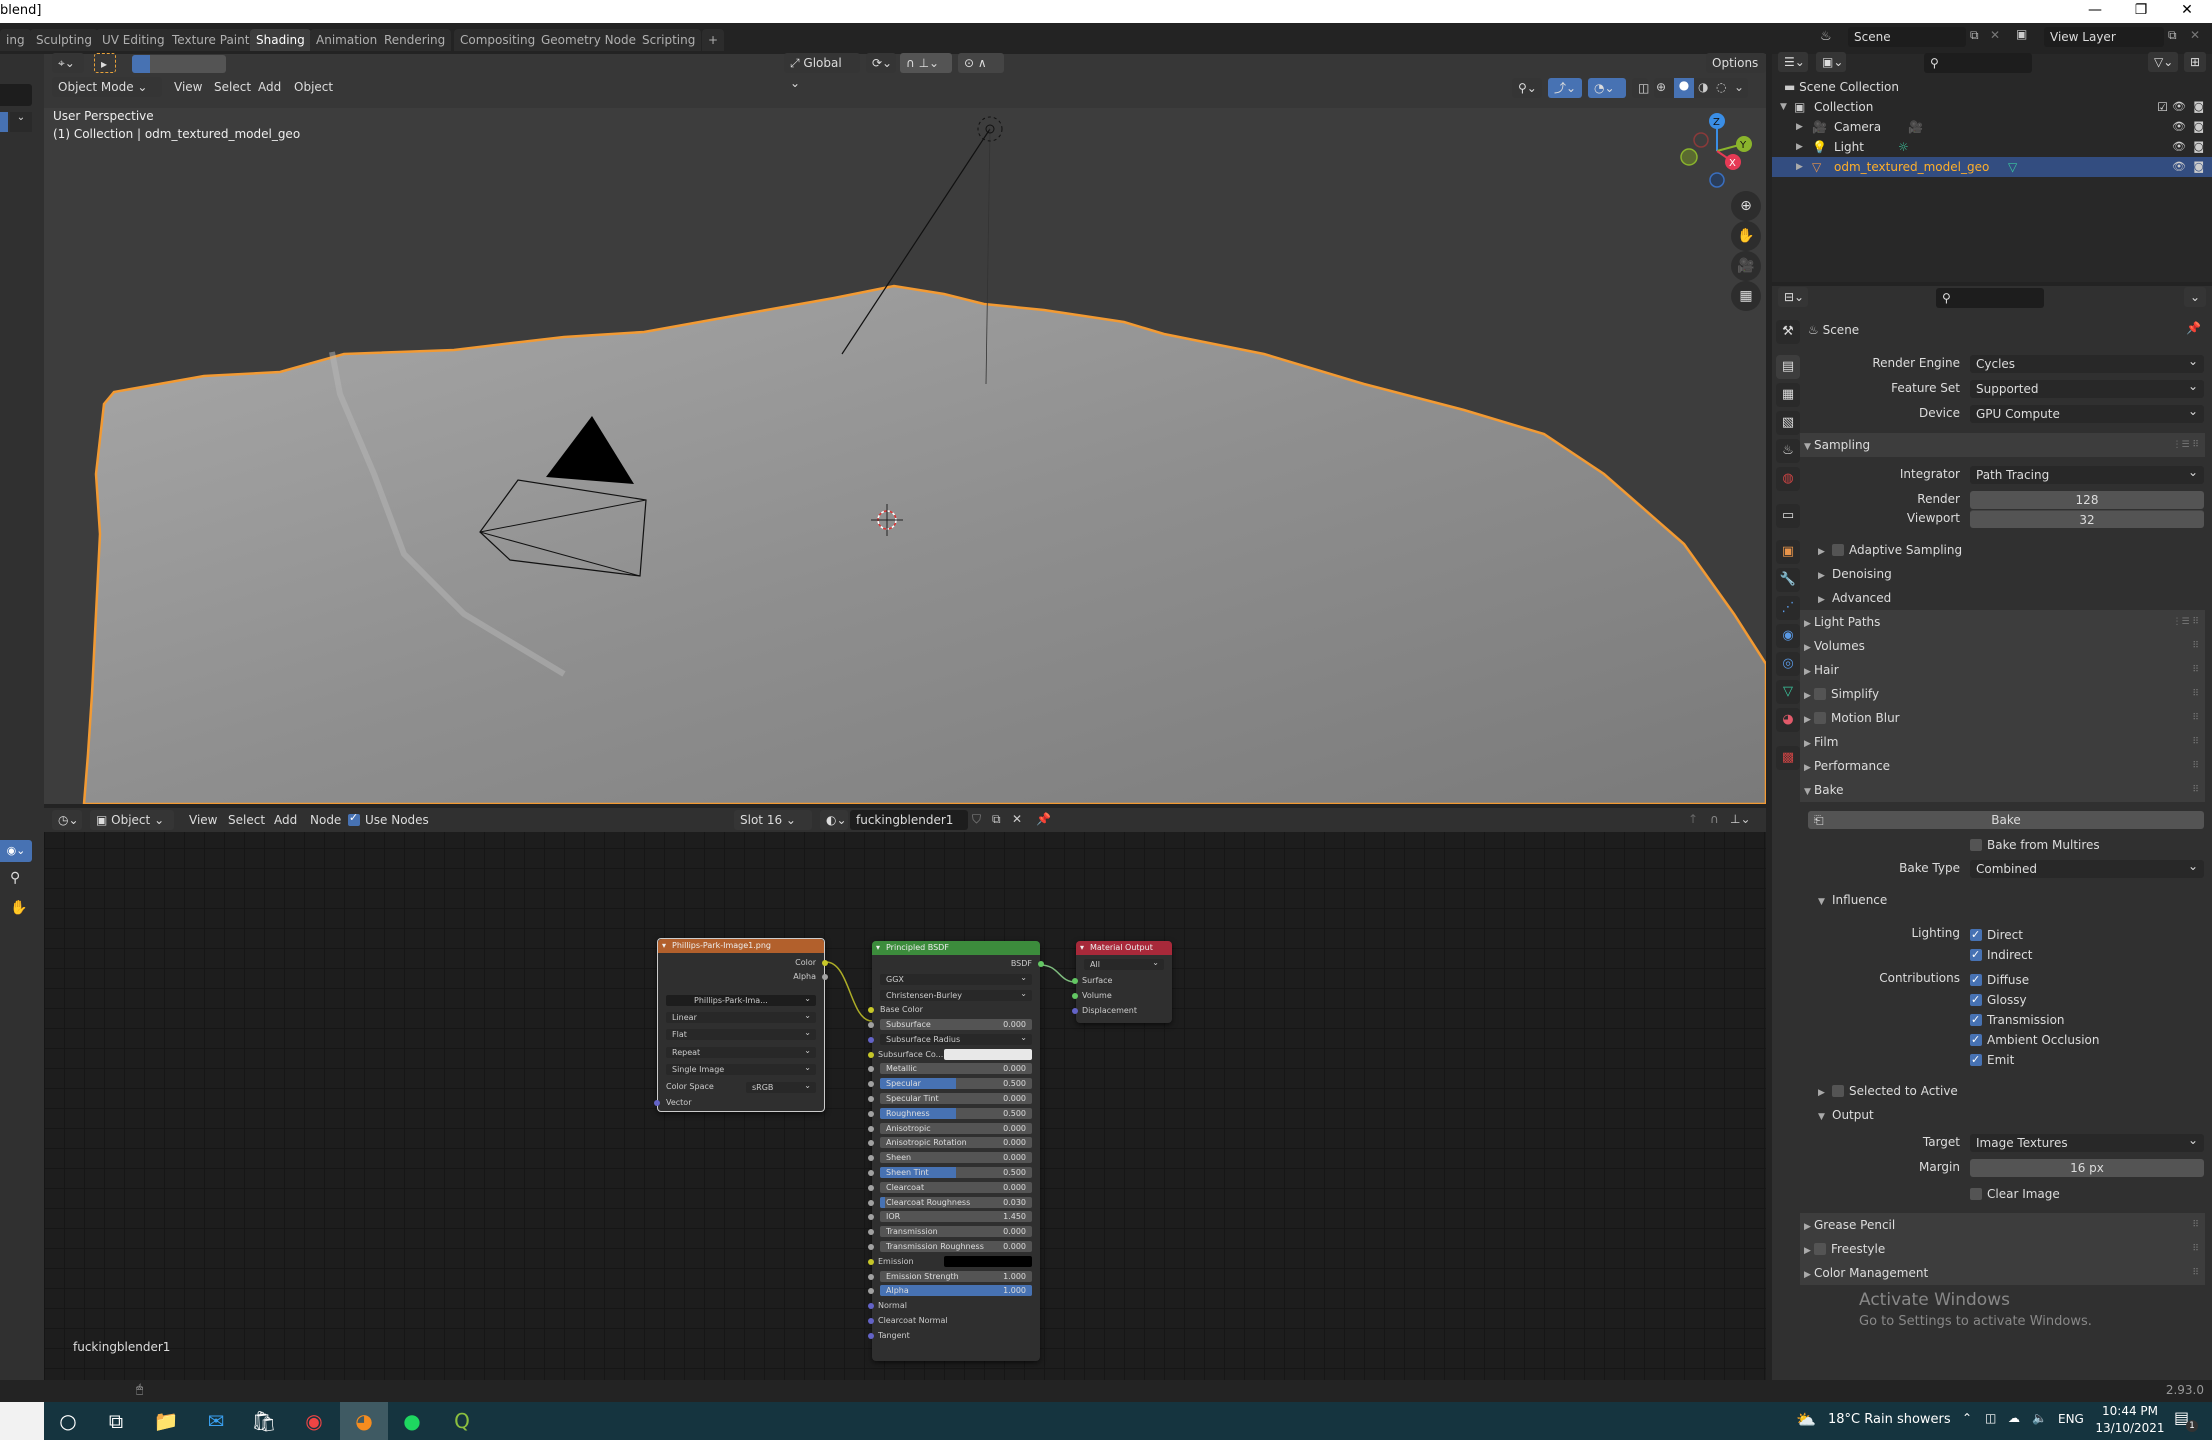 The height and width of the screenshot is (1440, 2212). Describe the element at coordinates (871, 1113) in the screenshot. I see `roughnesssocket` at that location.